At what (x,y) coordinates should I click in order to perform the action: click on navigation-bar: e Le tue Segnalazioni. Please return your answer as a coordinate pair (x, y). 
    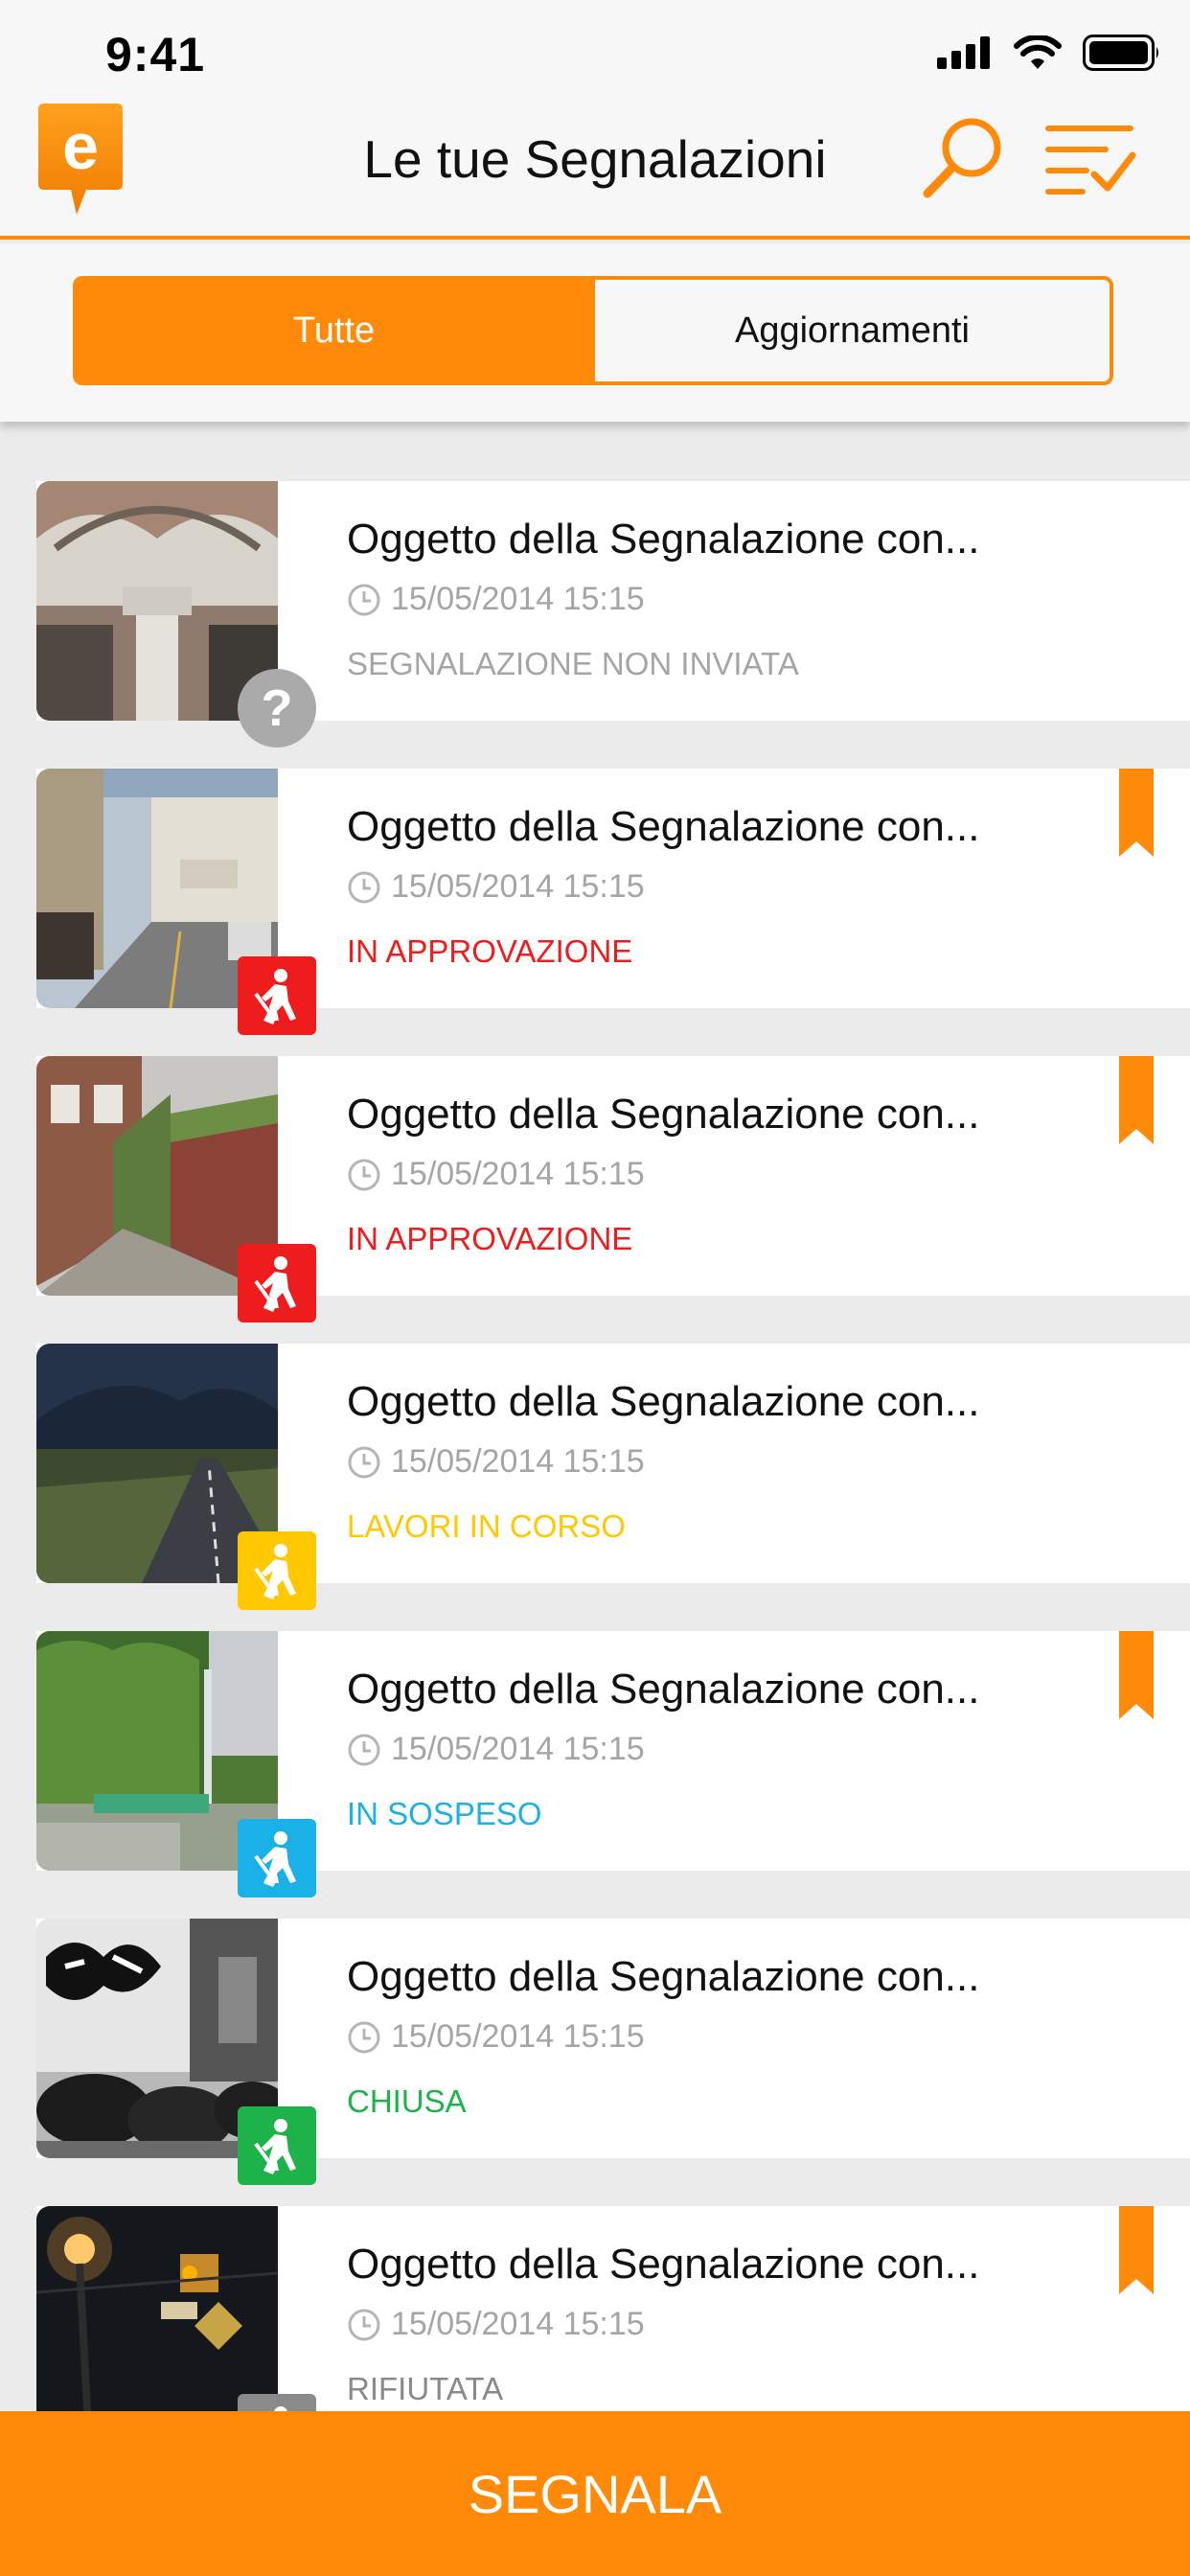
    Looking at the image, I should click on (595, 168).